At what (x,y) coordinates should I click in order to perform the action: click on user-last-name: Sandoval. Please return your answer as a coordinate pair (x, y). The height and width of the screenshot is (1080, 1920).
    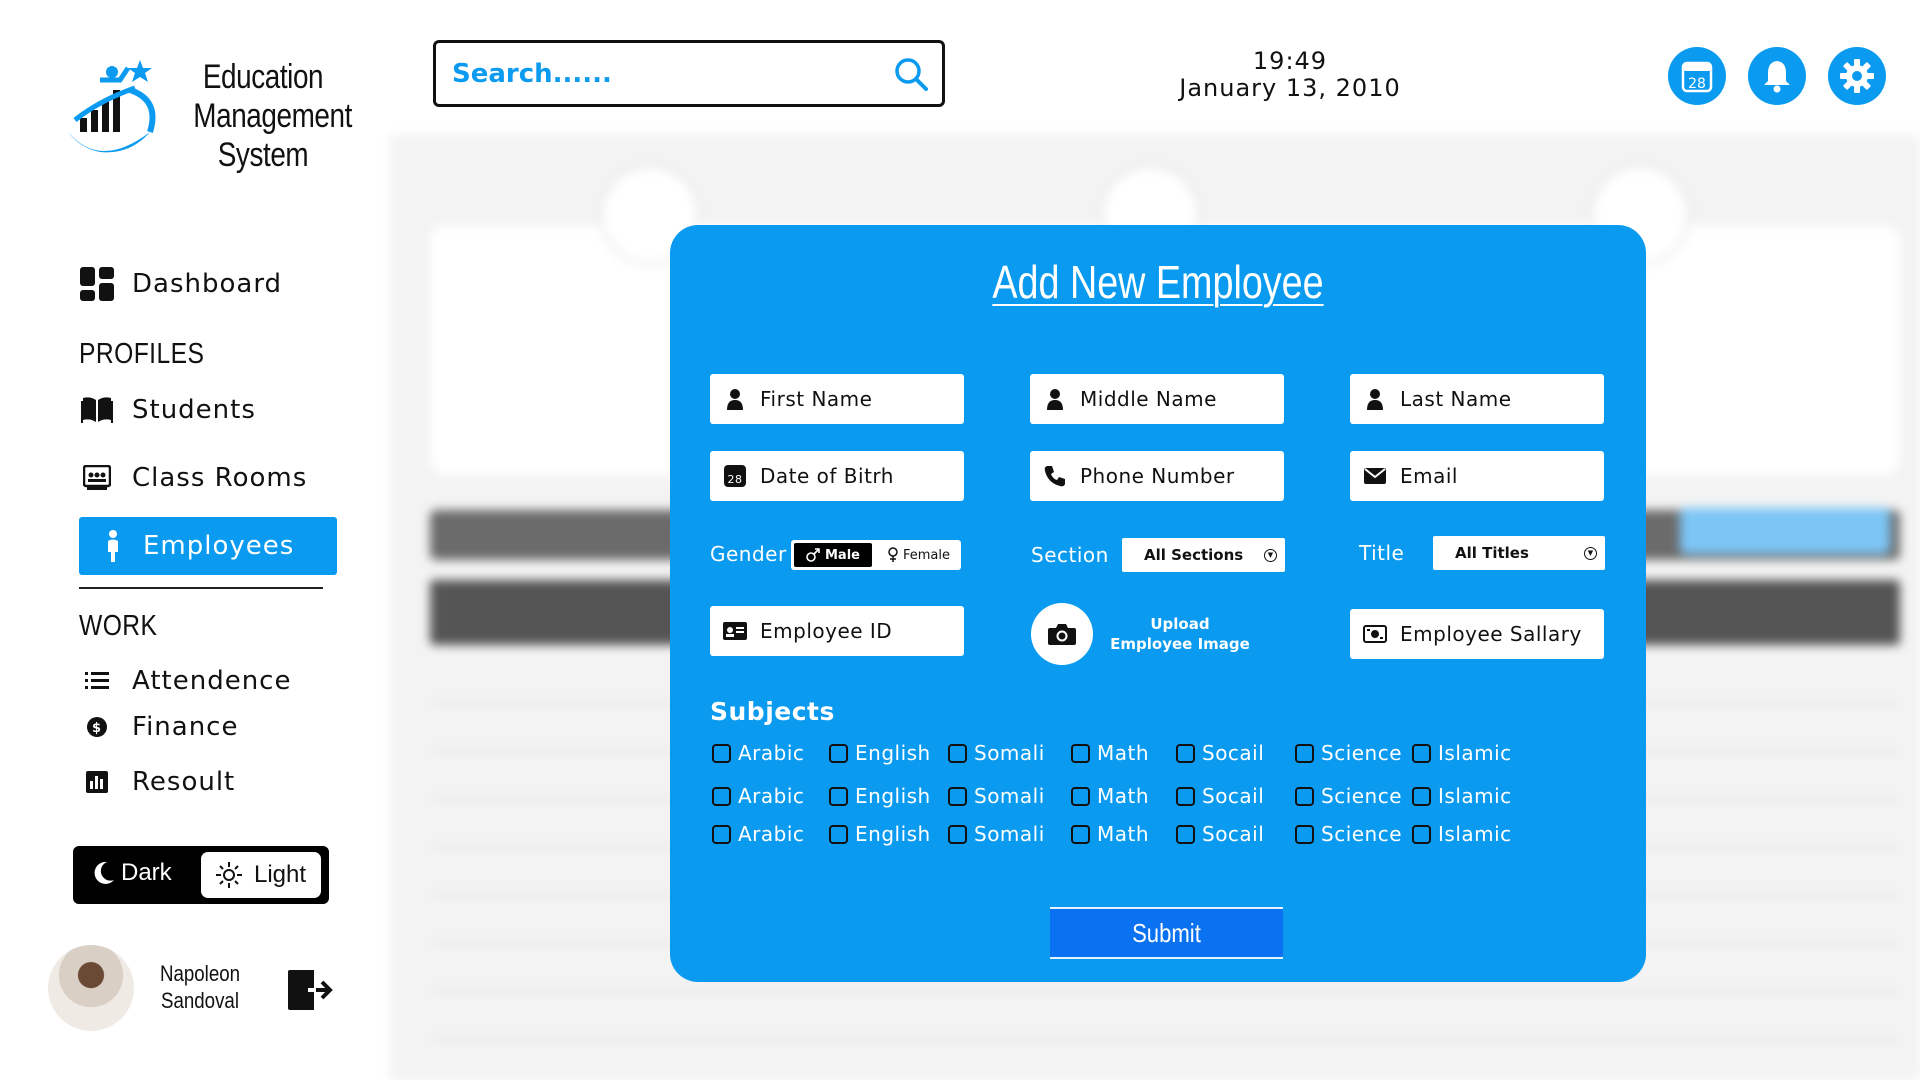
    Looking at the image, I should click on (200, 1000).